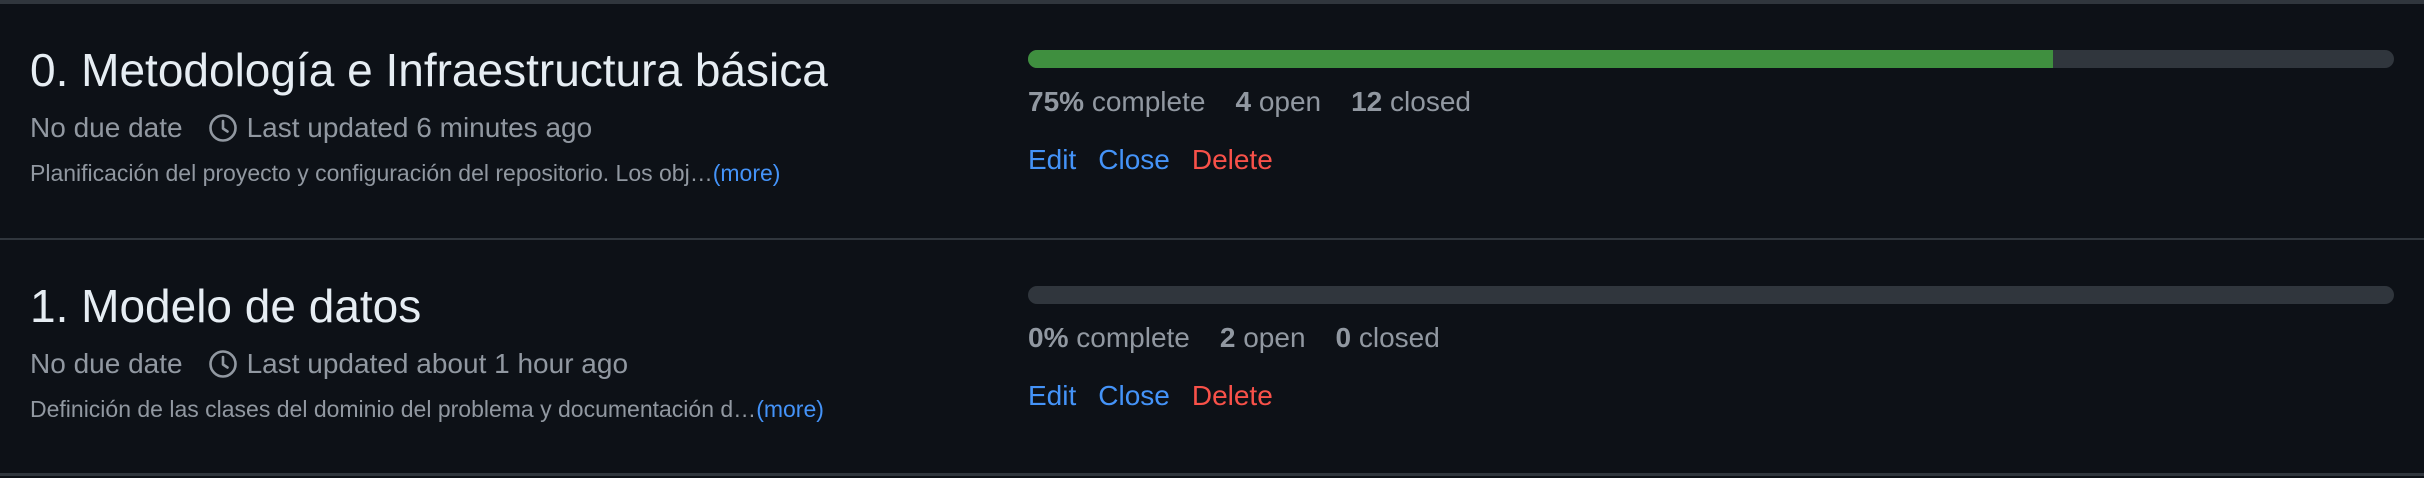 The width and height of the screenshot is (2424, 478). I want to click on open-count: 2 open, so click(1262, 337).